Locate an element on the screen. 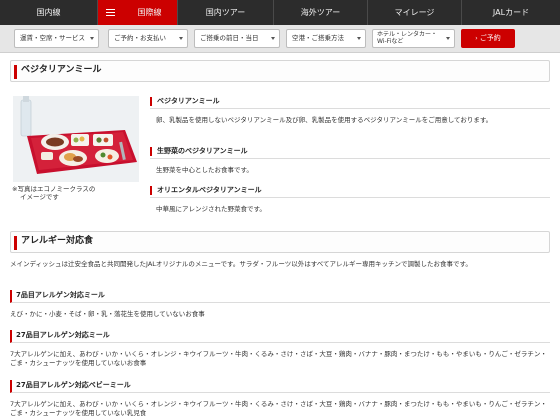 This screenshot has width=560, height=419. chevron-right-icon: › is located at coordinates (476, 38).